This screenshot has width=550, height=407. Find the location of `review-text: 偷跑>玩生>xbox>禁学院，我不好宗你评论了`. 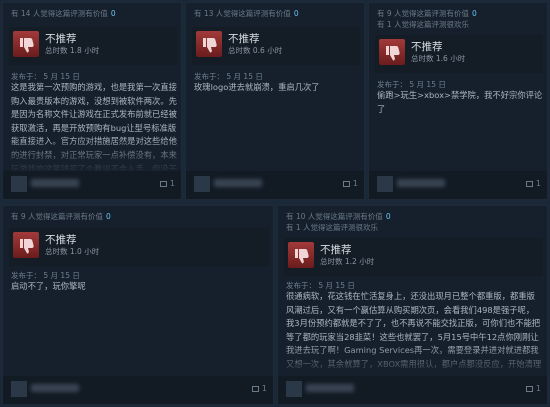

review-text: 偷跑>玩生>xbox>禁学院，我不好宗你评论了 is located at coordinates (460, 102).